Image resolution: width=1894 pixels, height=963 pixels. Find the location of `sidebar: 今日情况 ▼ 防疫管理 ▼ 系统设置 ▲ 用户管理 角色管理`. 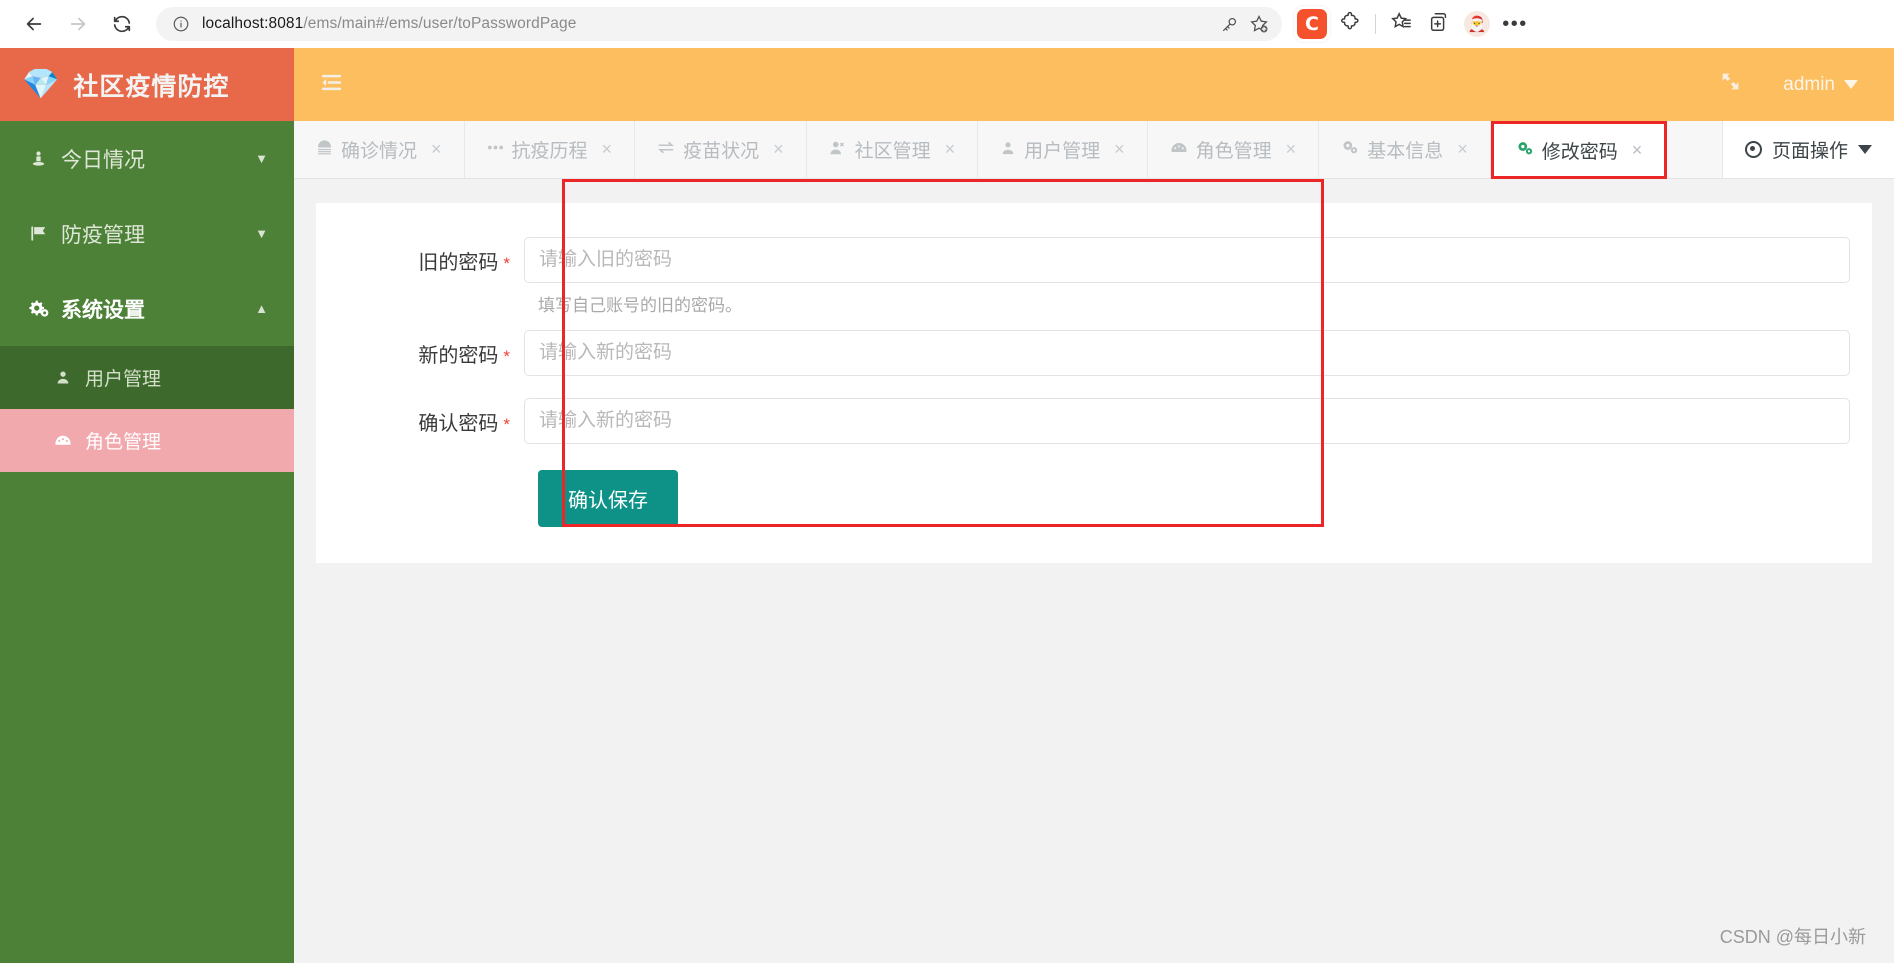

sidebar: 今日情况 ▼ 防疫管理 ▼ 系统设置 ▲ 用户管理 角色管理 is located at coordinates (147, 542).